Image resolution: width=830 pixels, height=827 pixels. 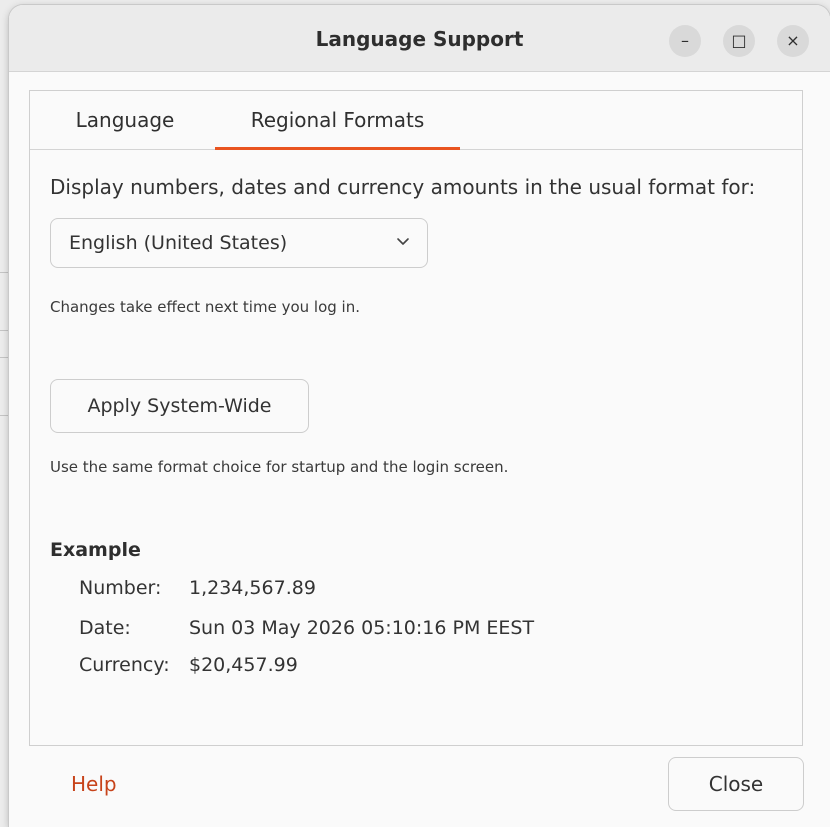 What do you see at coordinates (124, 665) in the screenshot?
I see `currency-label: Currency:` at bounding box center [124, 665].